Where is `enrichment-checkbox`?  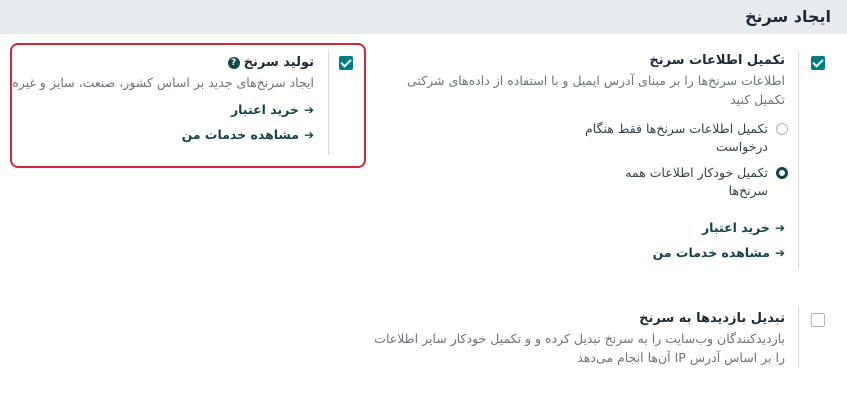
enrichment-checkbox is located at coordinates (818, 63).